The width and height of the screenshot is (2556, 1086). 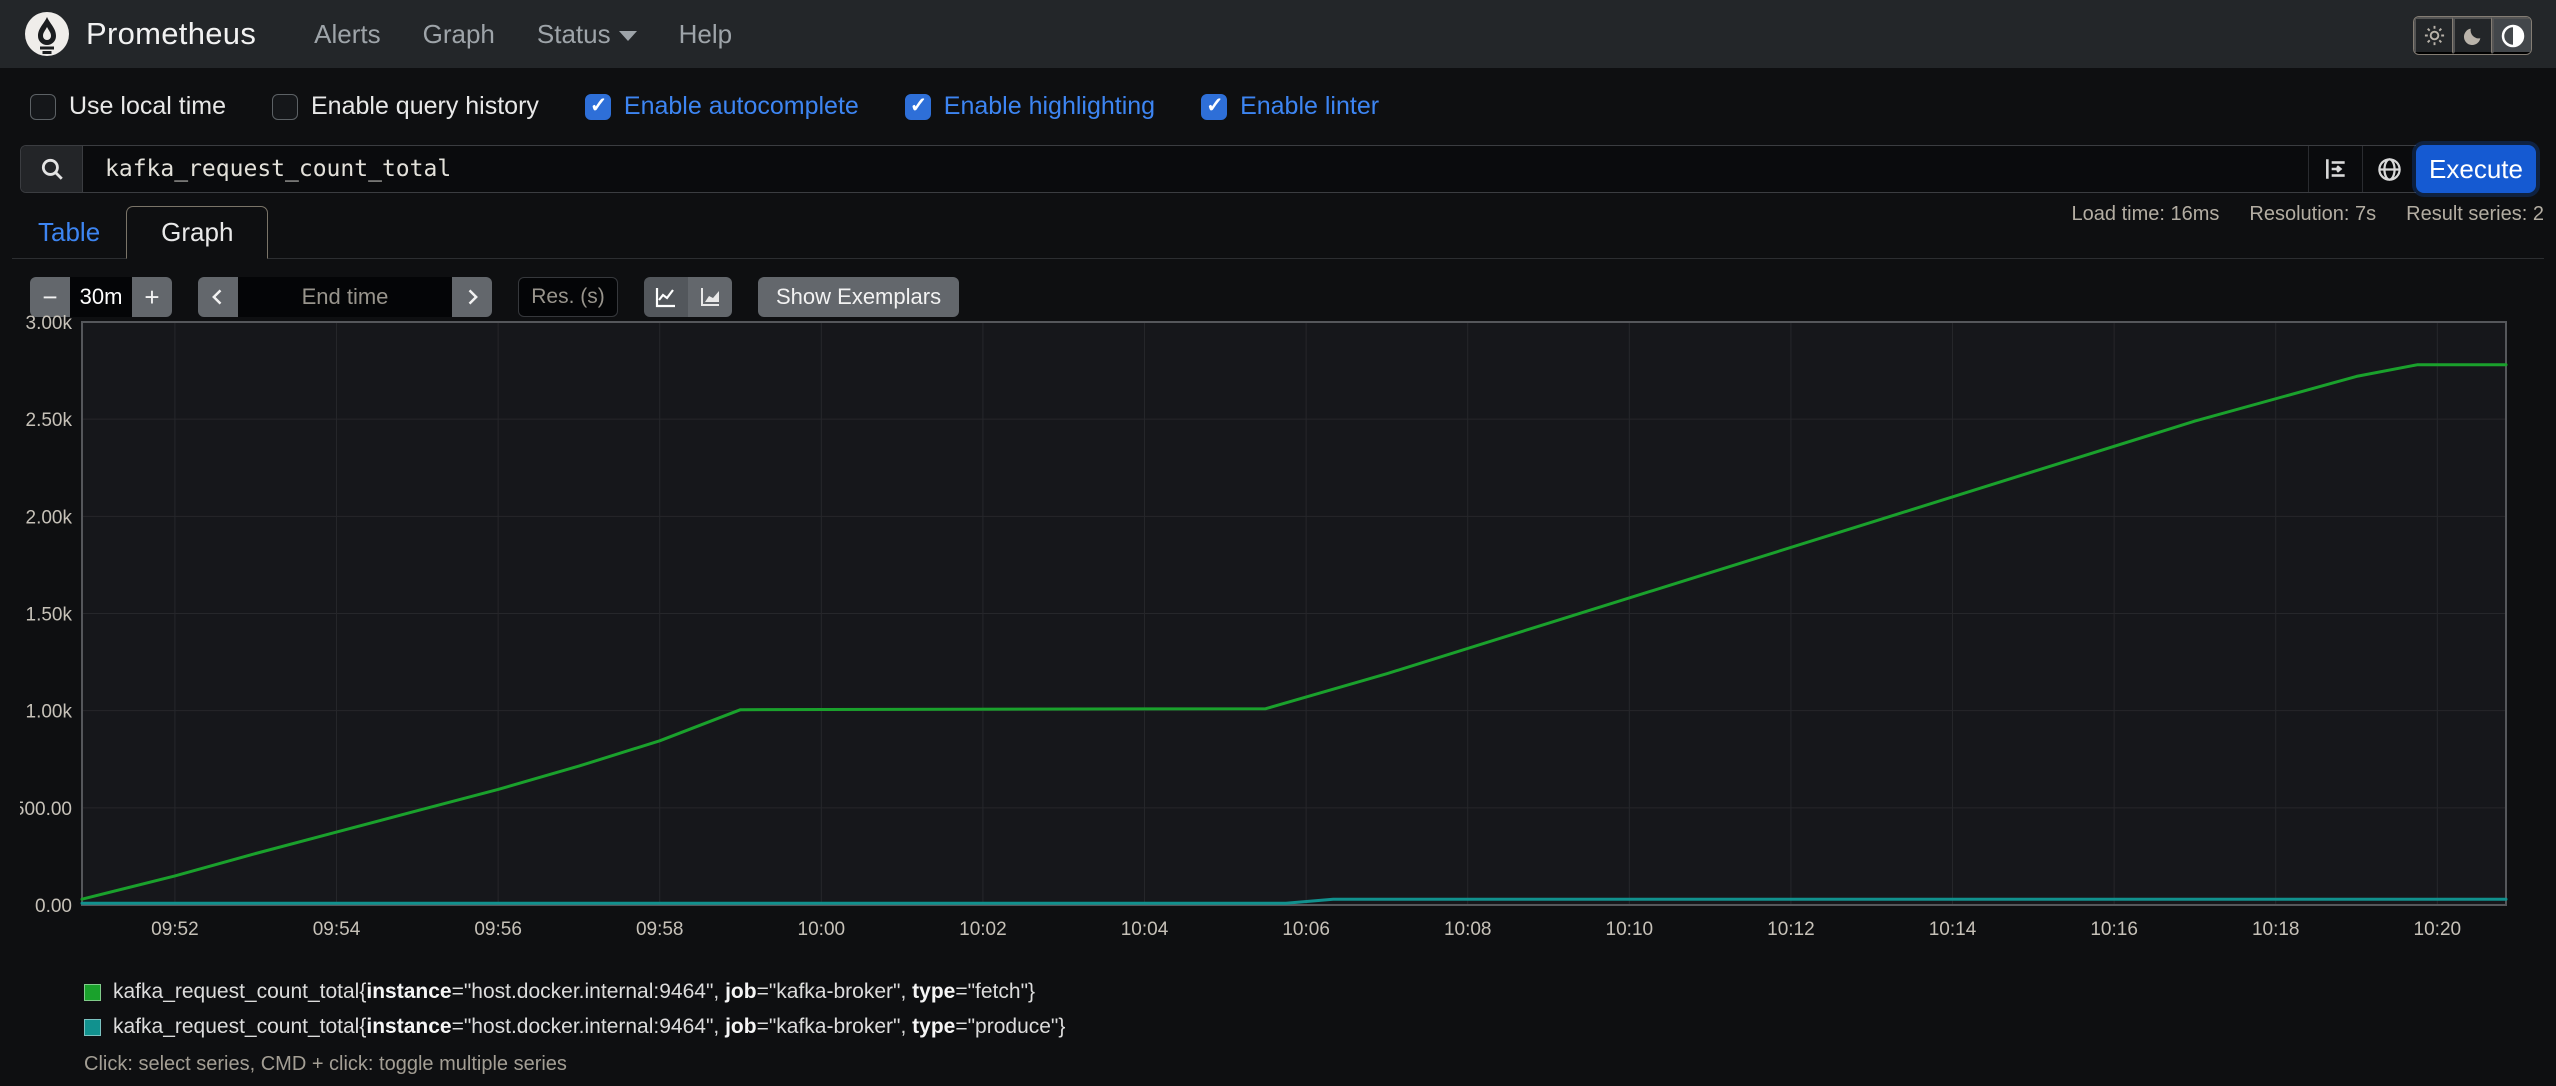 What do you see at coordinates (1293, 297) in the screenshot?
I see `graph-controls: − + Show Exemplars` at bounding box center [1293, 297].